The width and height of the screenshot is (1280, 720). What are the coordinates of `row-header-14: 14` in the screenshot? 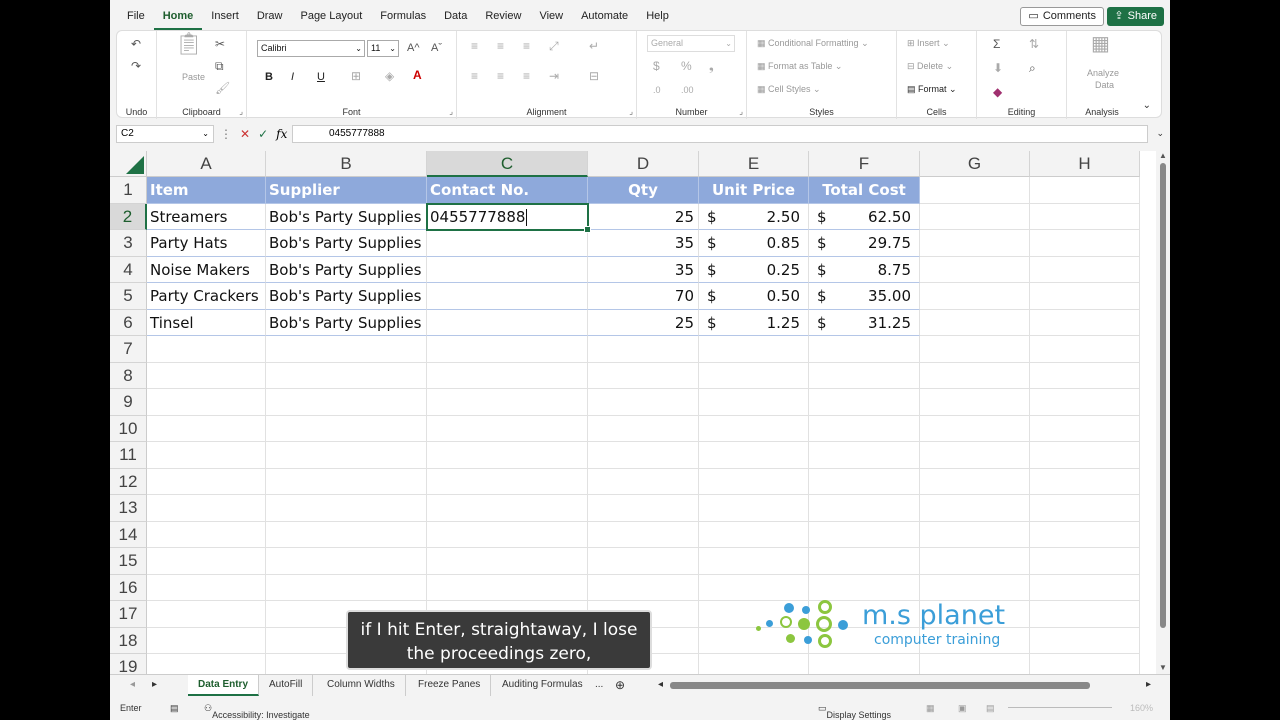 It's located at (128, 534).